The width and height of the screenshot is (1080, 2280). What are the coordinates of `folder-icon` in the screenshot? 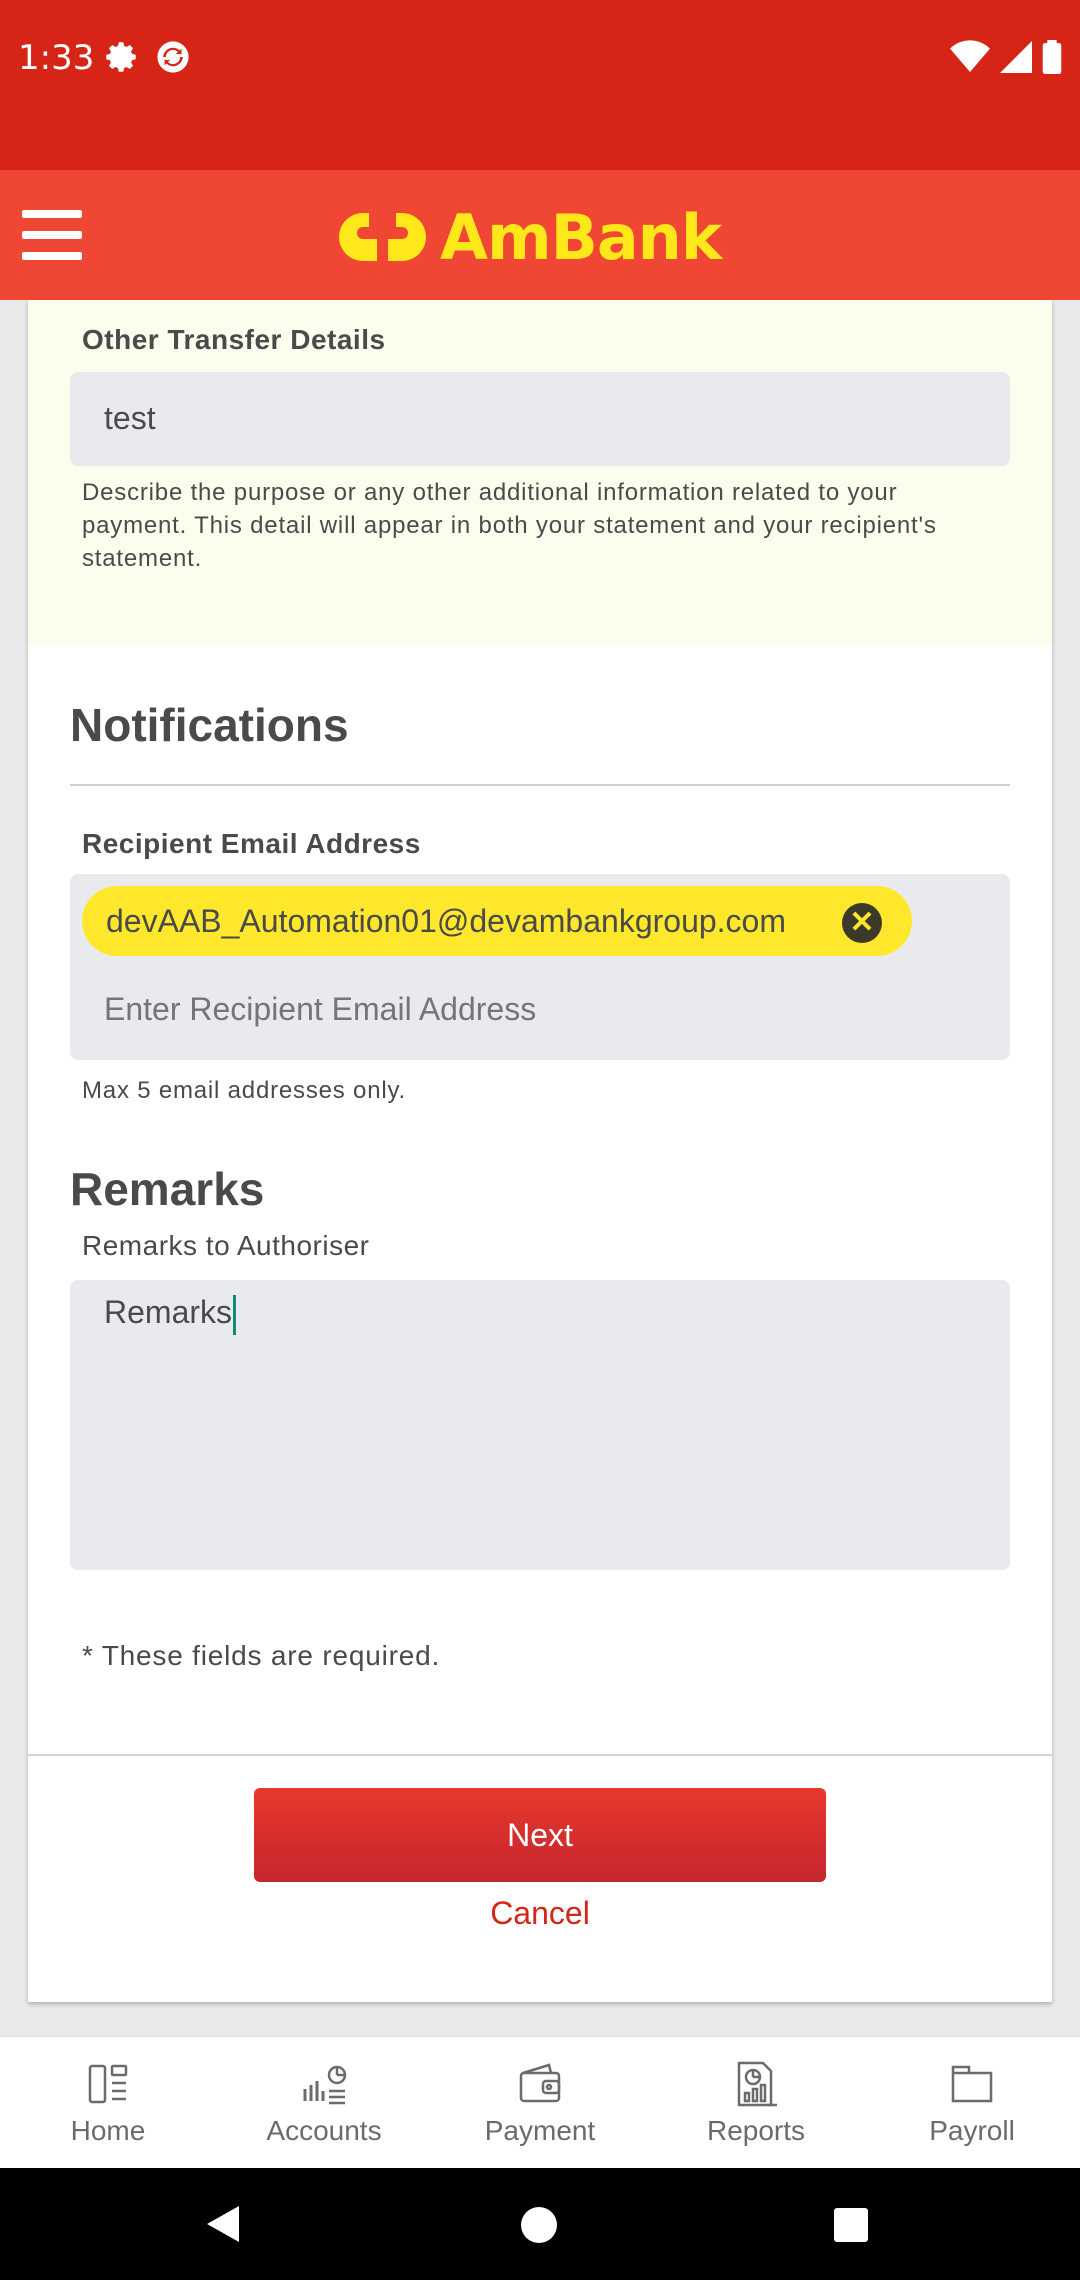 It's located at (972, 2083).